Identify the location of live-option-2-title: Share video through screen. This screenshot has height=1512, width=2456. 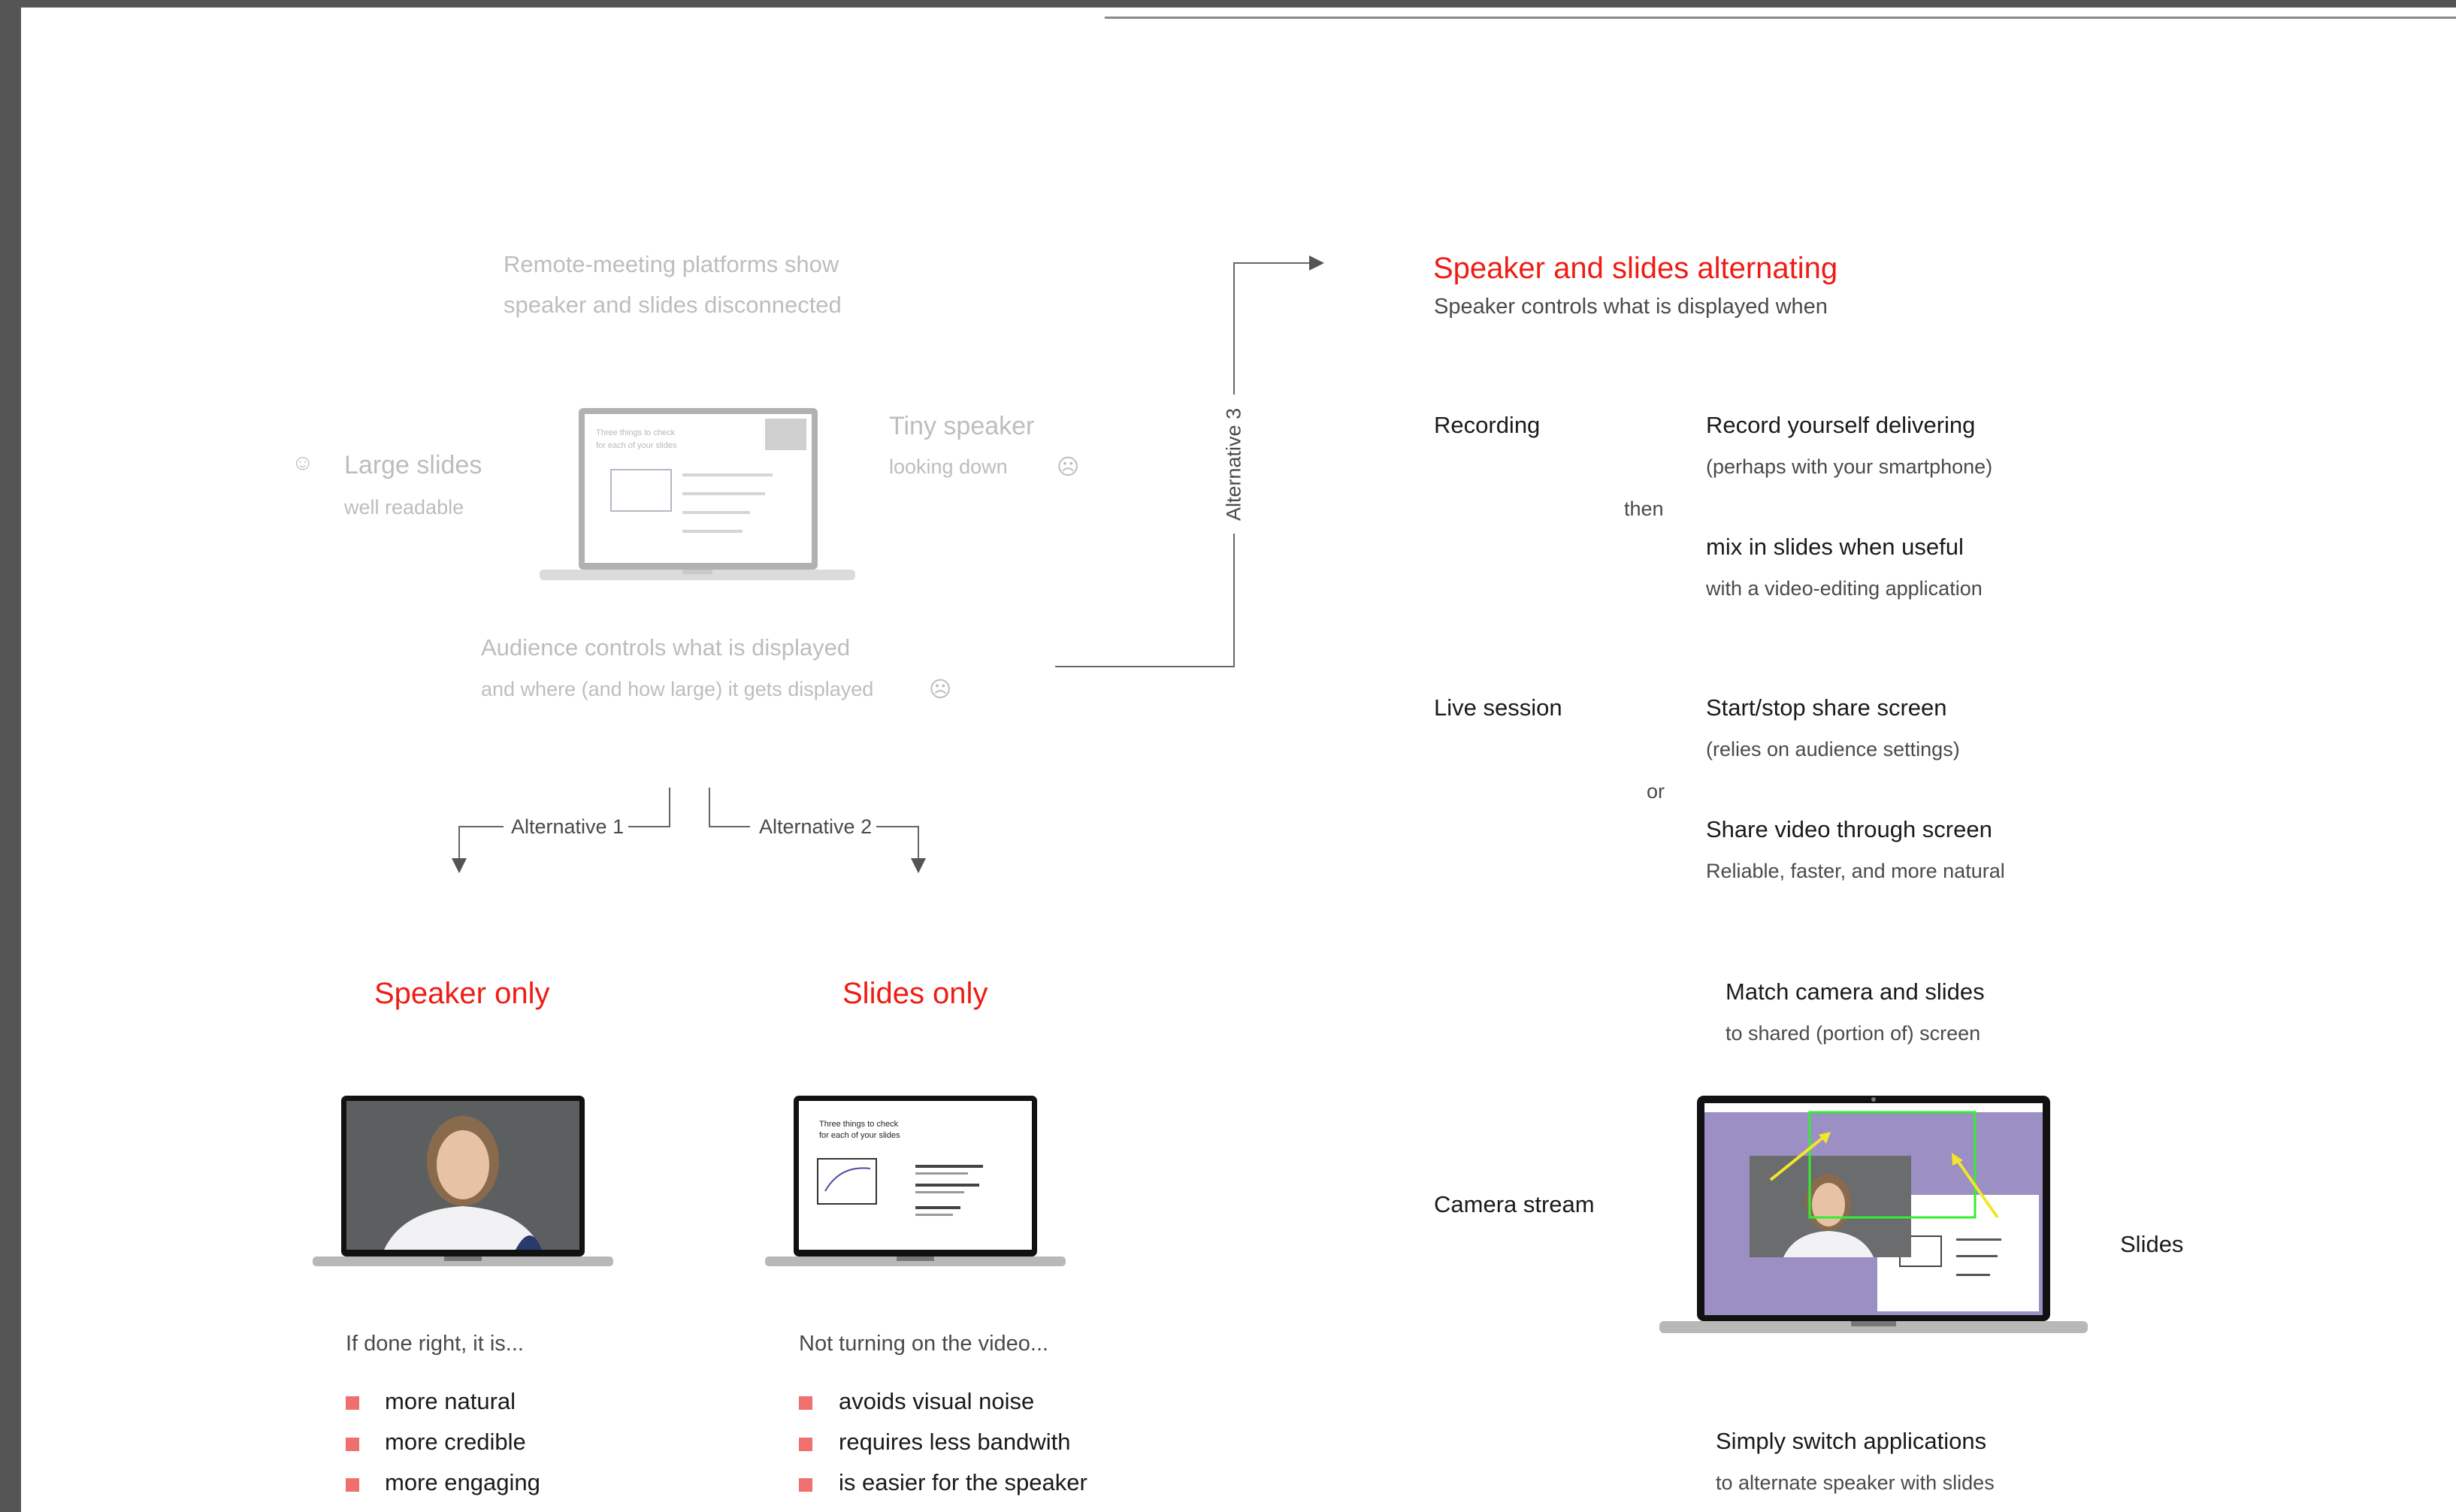
(1849, 829).